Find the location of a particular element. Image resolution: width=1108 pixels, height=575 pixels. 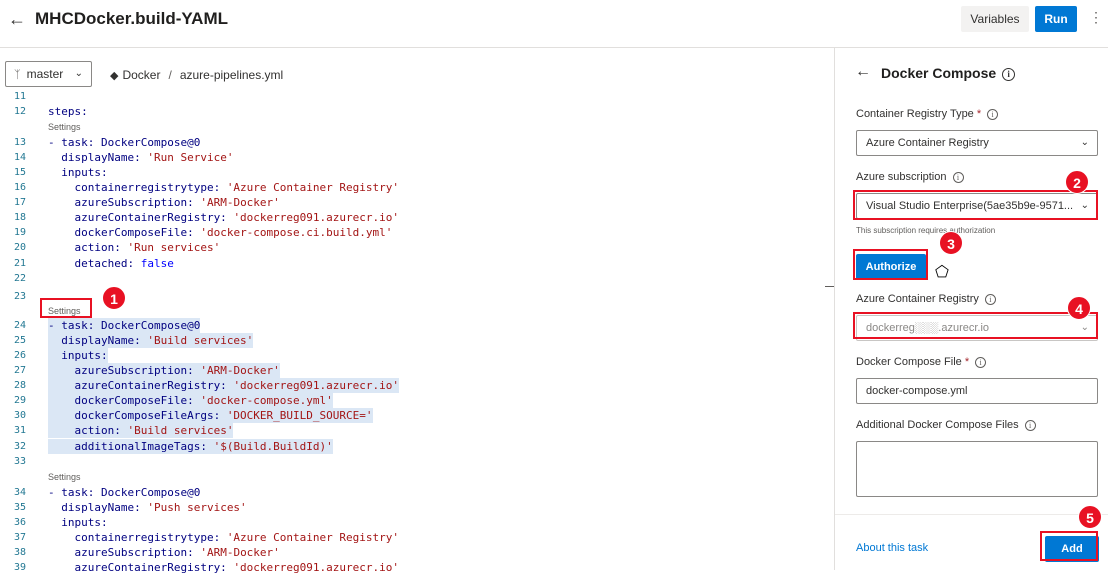

additional-files-textarea is located at coordinates (977, 469).